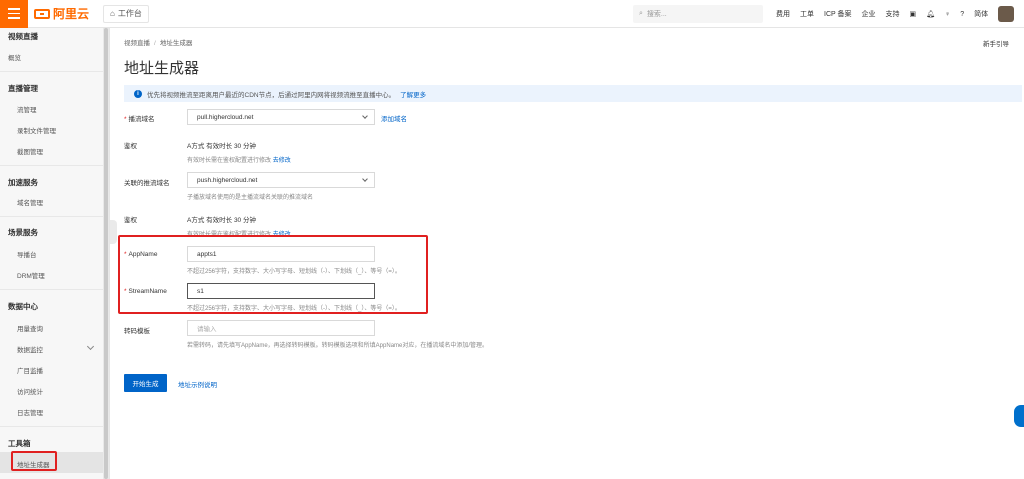 The width and height of the screenshot is (1024, 479). I want to click on nav-fees: 费用, so click(783, 14).